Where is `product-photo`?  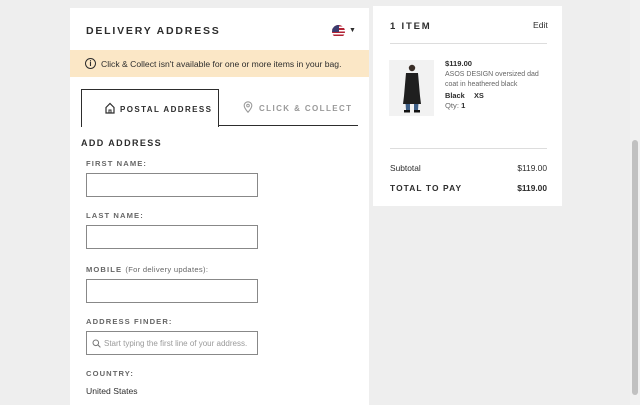
product-photo is located at coordinates (411, 88).